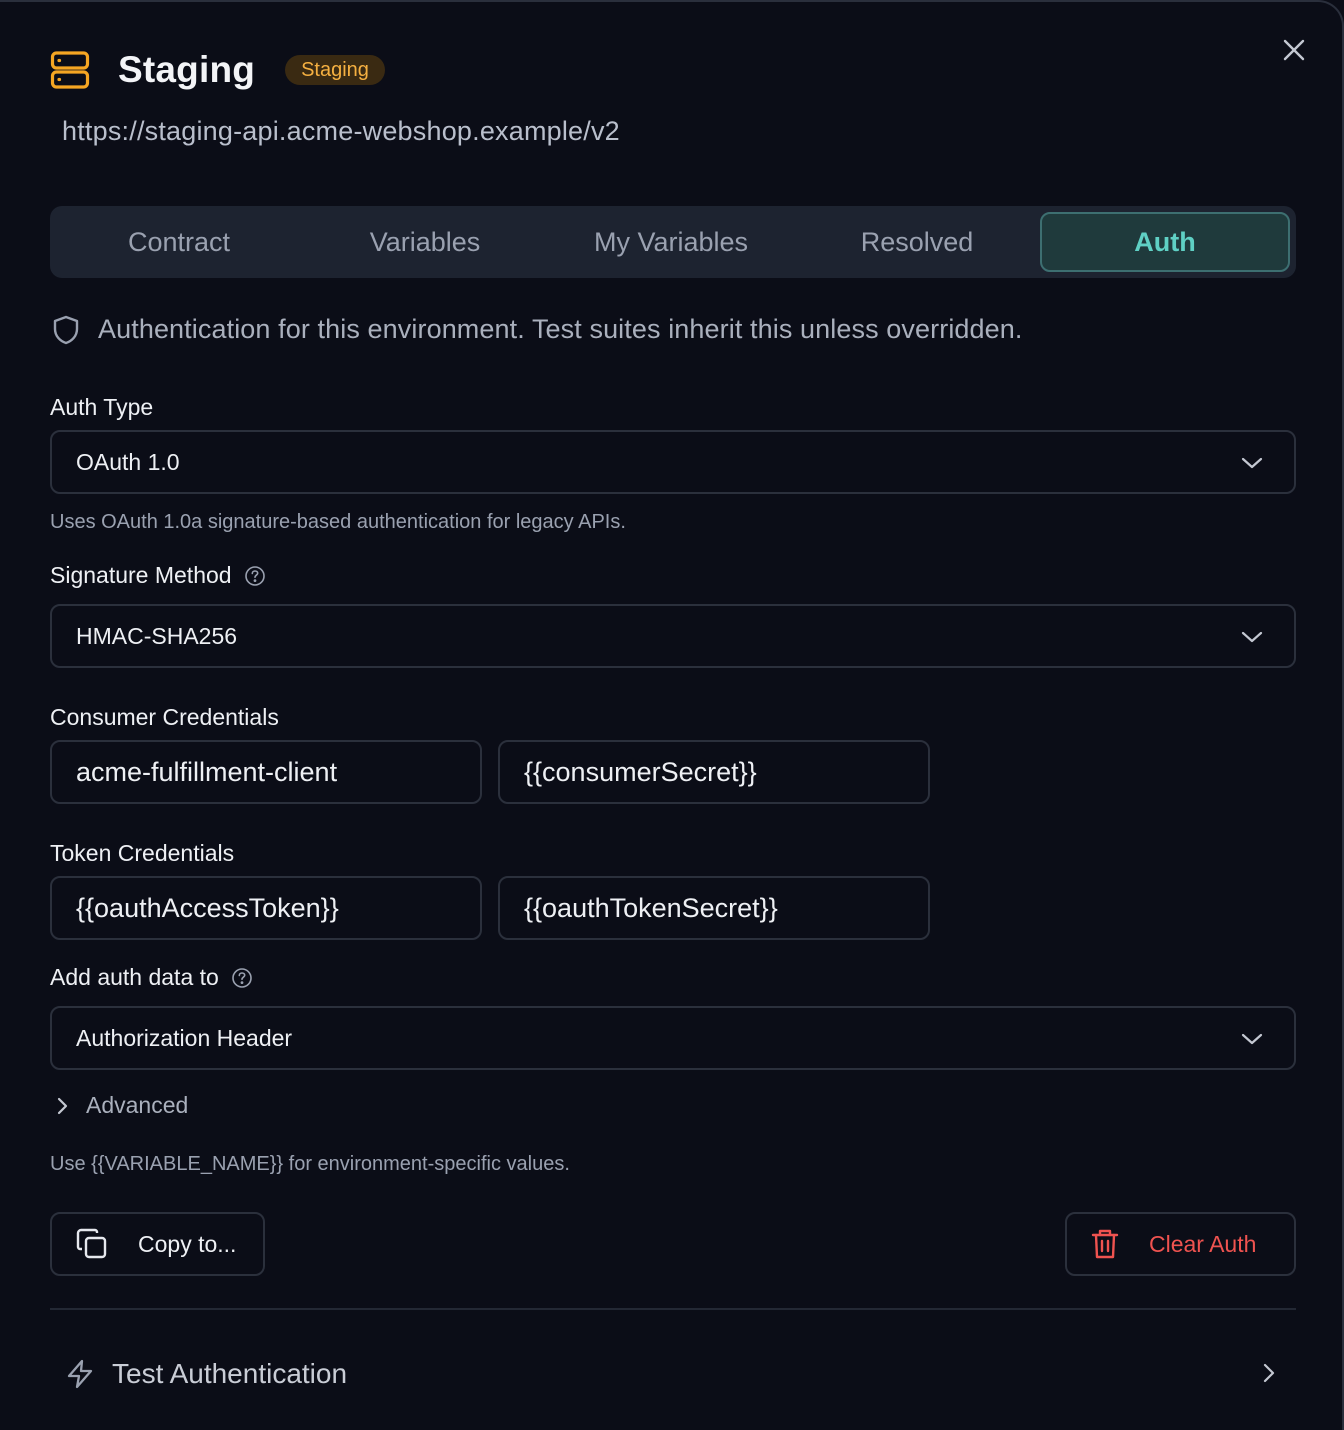 The height and width of the screenshot is (1430, 1344). Describe the element at coordinates (266, 772) in the screenshot. I see `consumer-key-input: acme-fulfillment-client` at that location.